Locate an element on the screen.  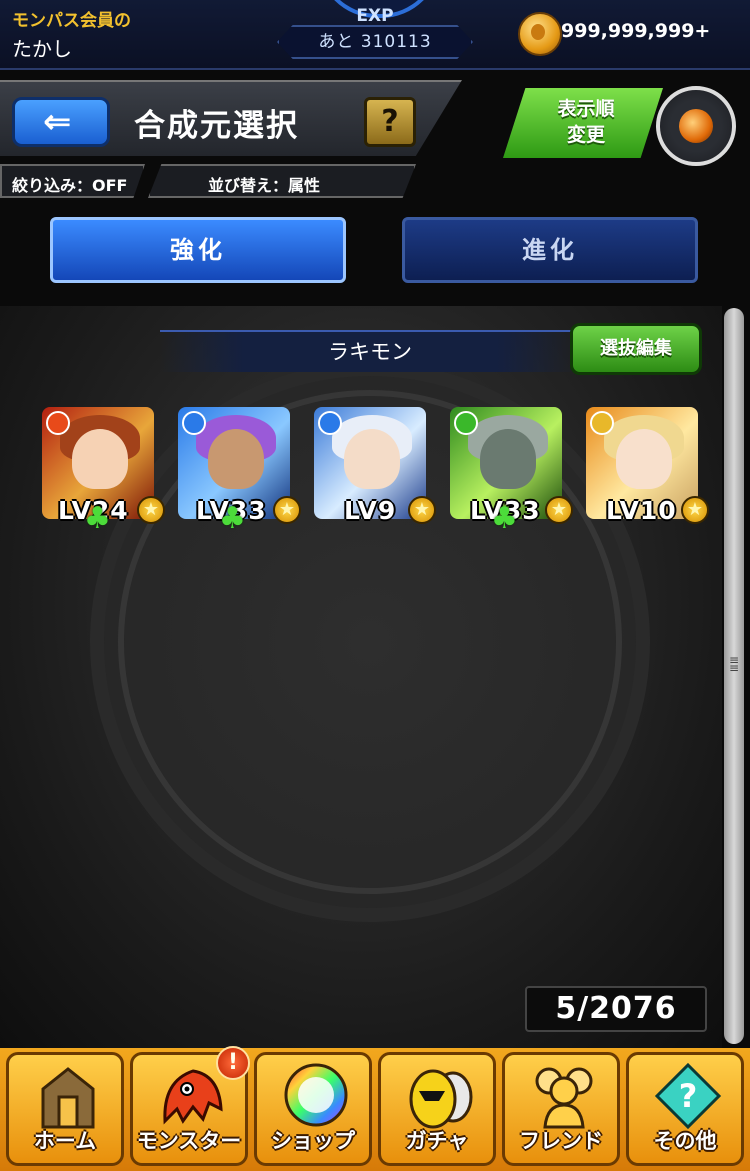
monster-icon is located at coordinates (193, 1097).